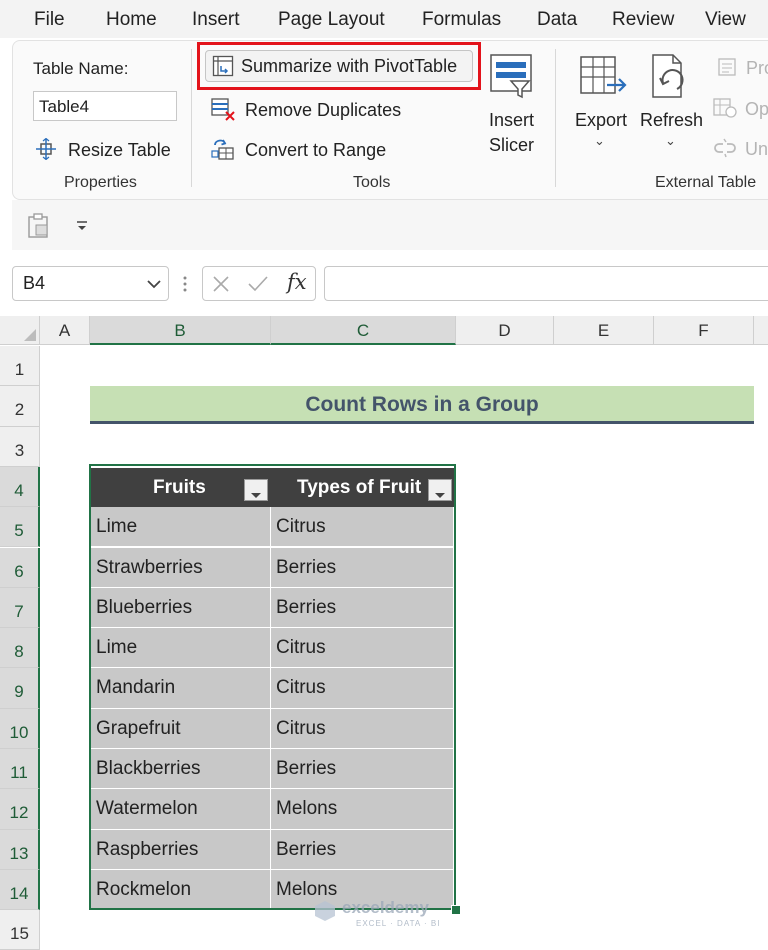  What do you see at coordinates (20, 487) in the screenshot?
I see `row-header: 4` at bounding box center [20, 487].